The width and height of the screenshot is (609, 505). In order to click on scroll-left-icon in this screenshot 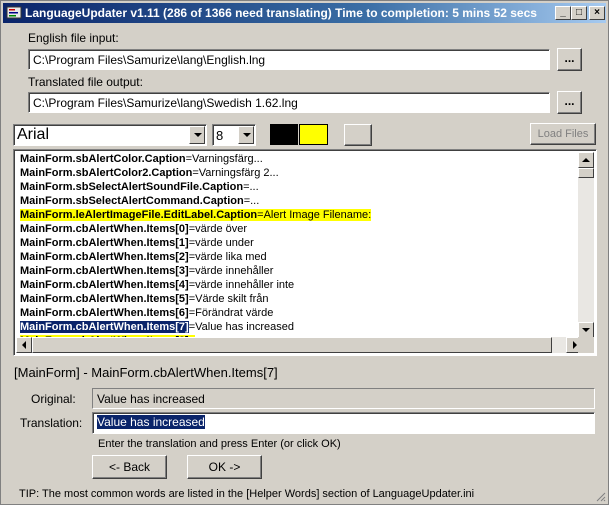, I will do `click(24, 345)`.